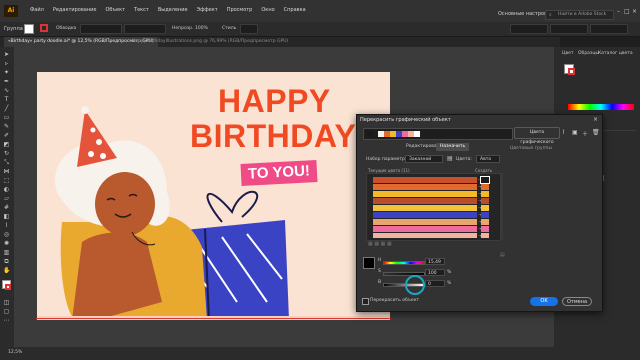  I want to click on saturation-value: 100, so click(435, 272).